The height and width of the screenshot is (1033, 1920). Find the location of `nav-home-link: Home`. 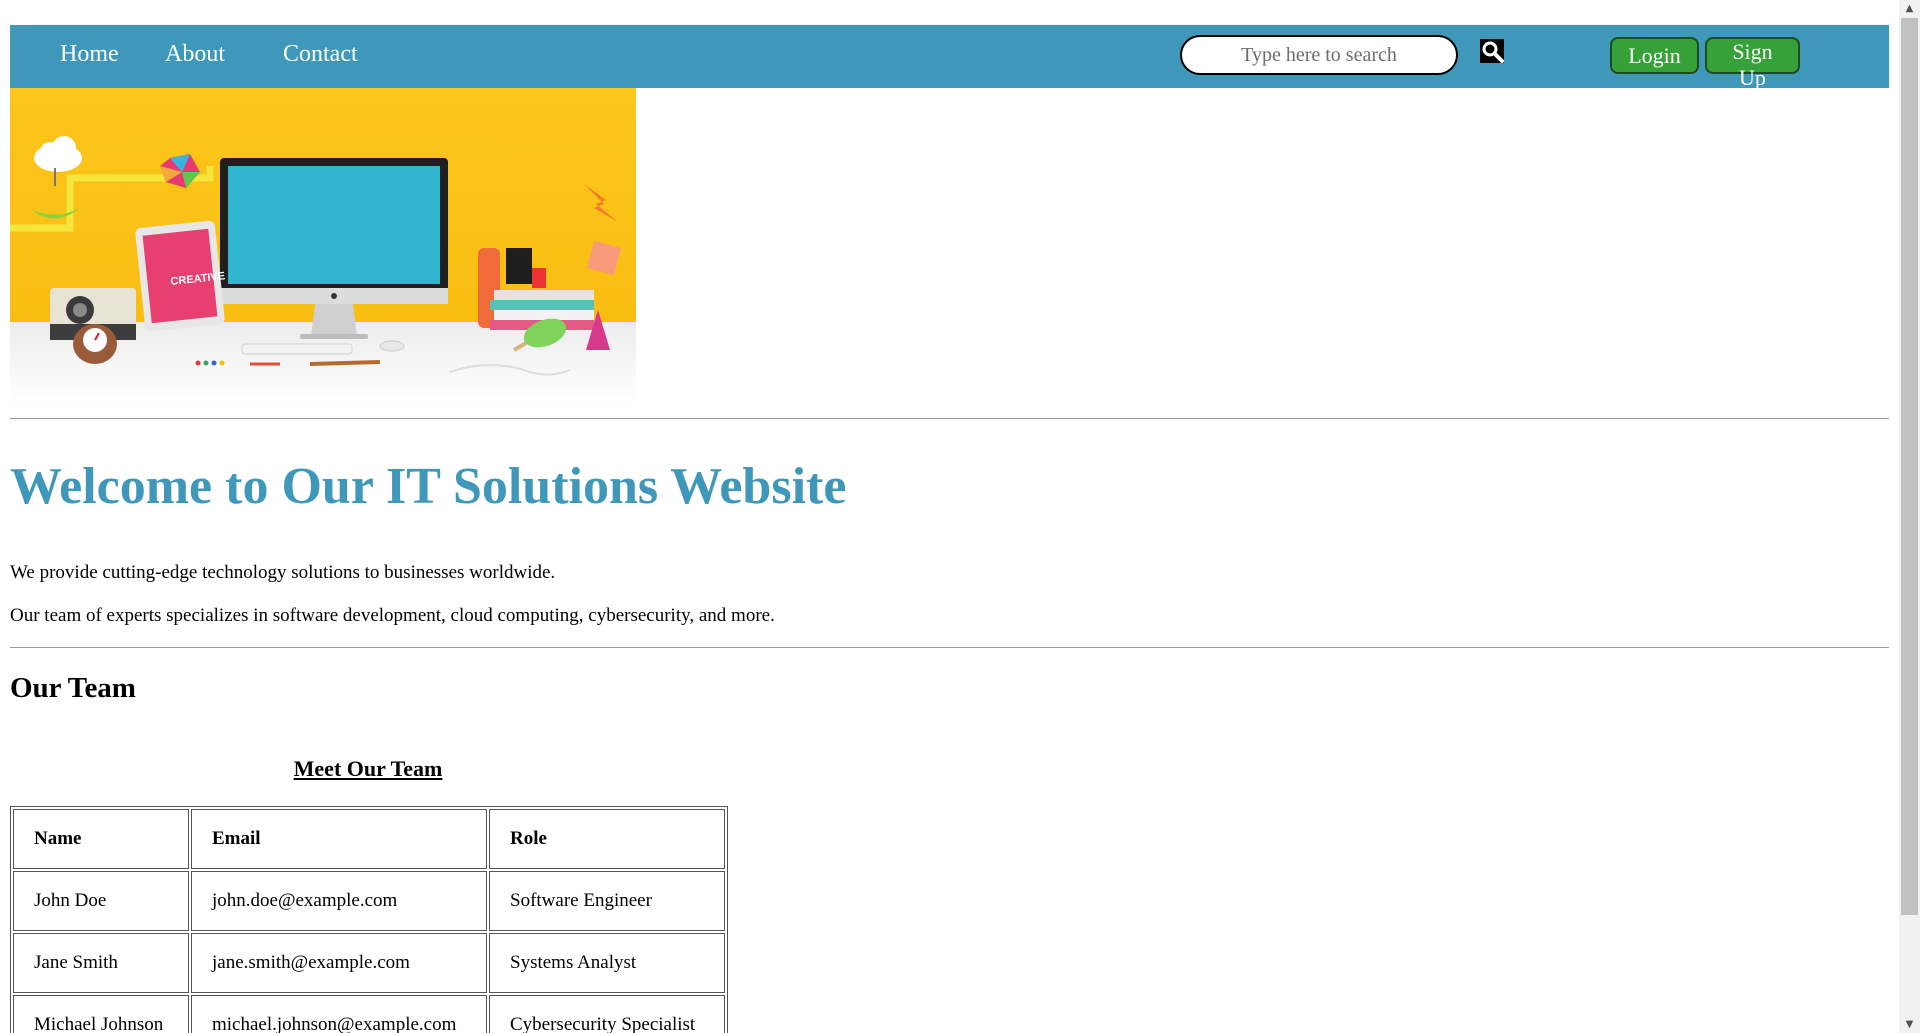

nav-home-link: Home is located at coordinates (89, 54).